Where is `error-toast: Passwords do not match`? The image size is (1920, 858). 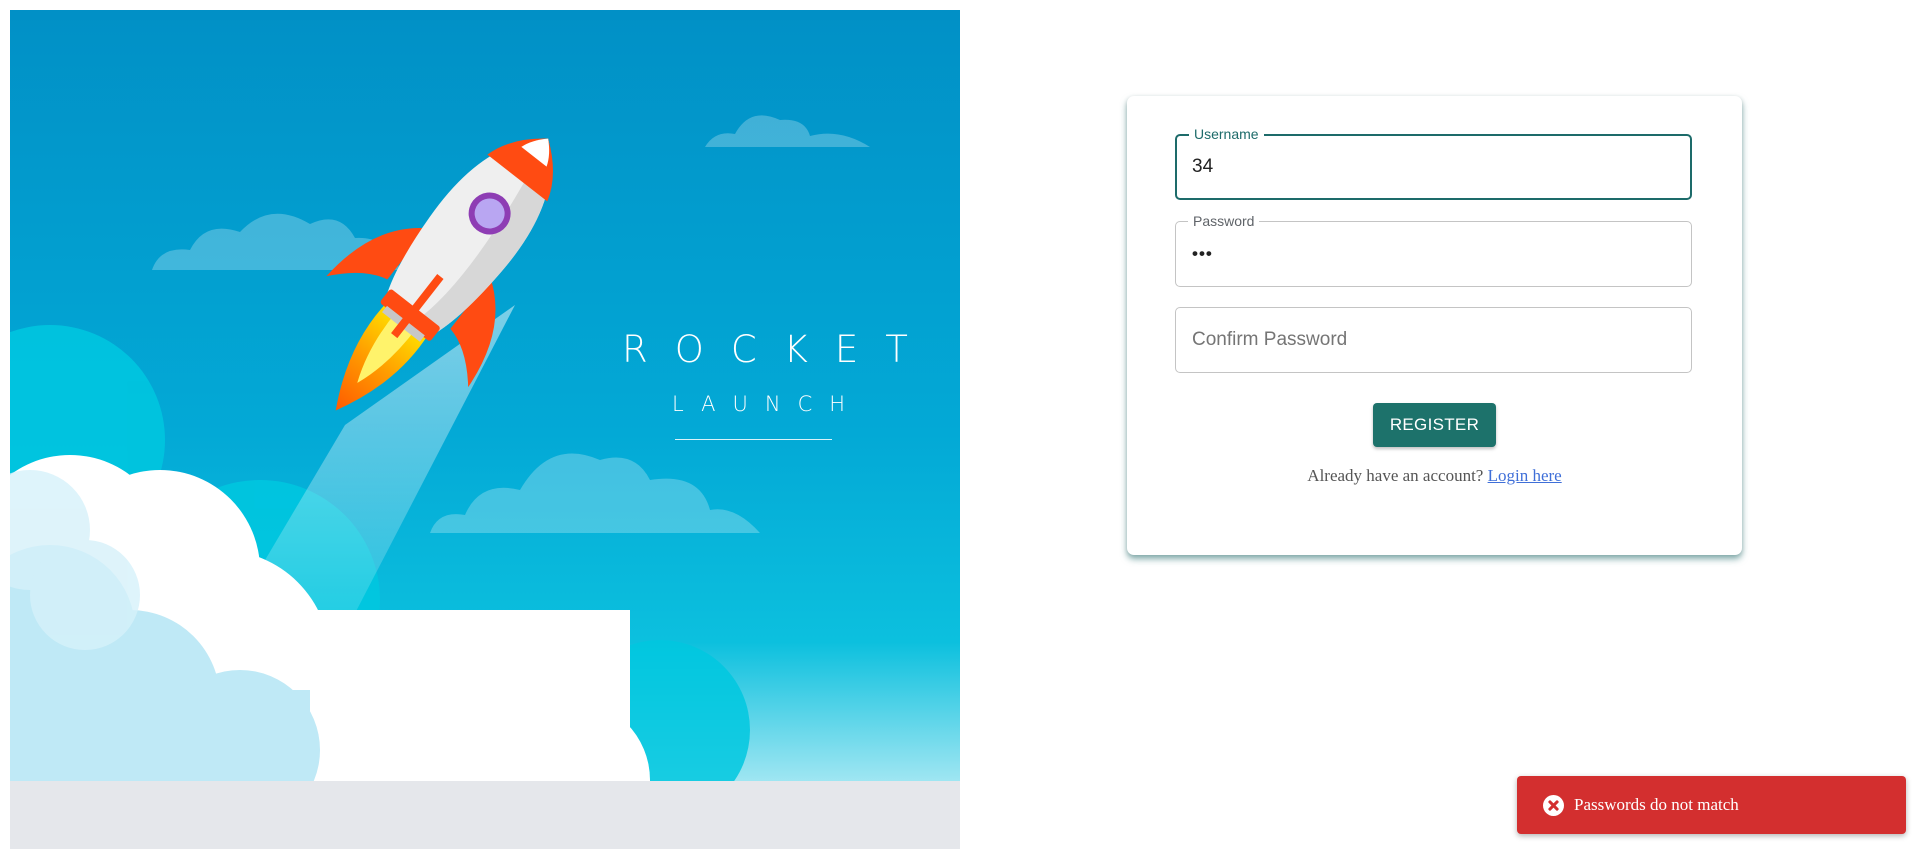
error-toast: Passwords do not match is located at coordinates (1711, 805).